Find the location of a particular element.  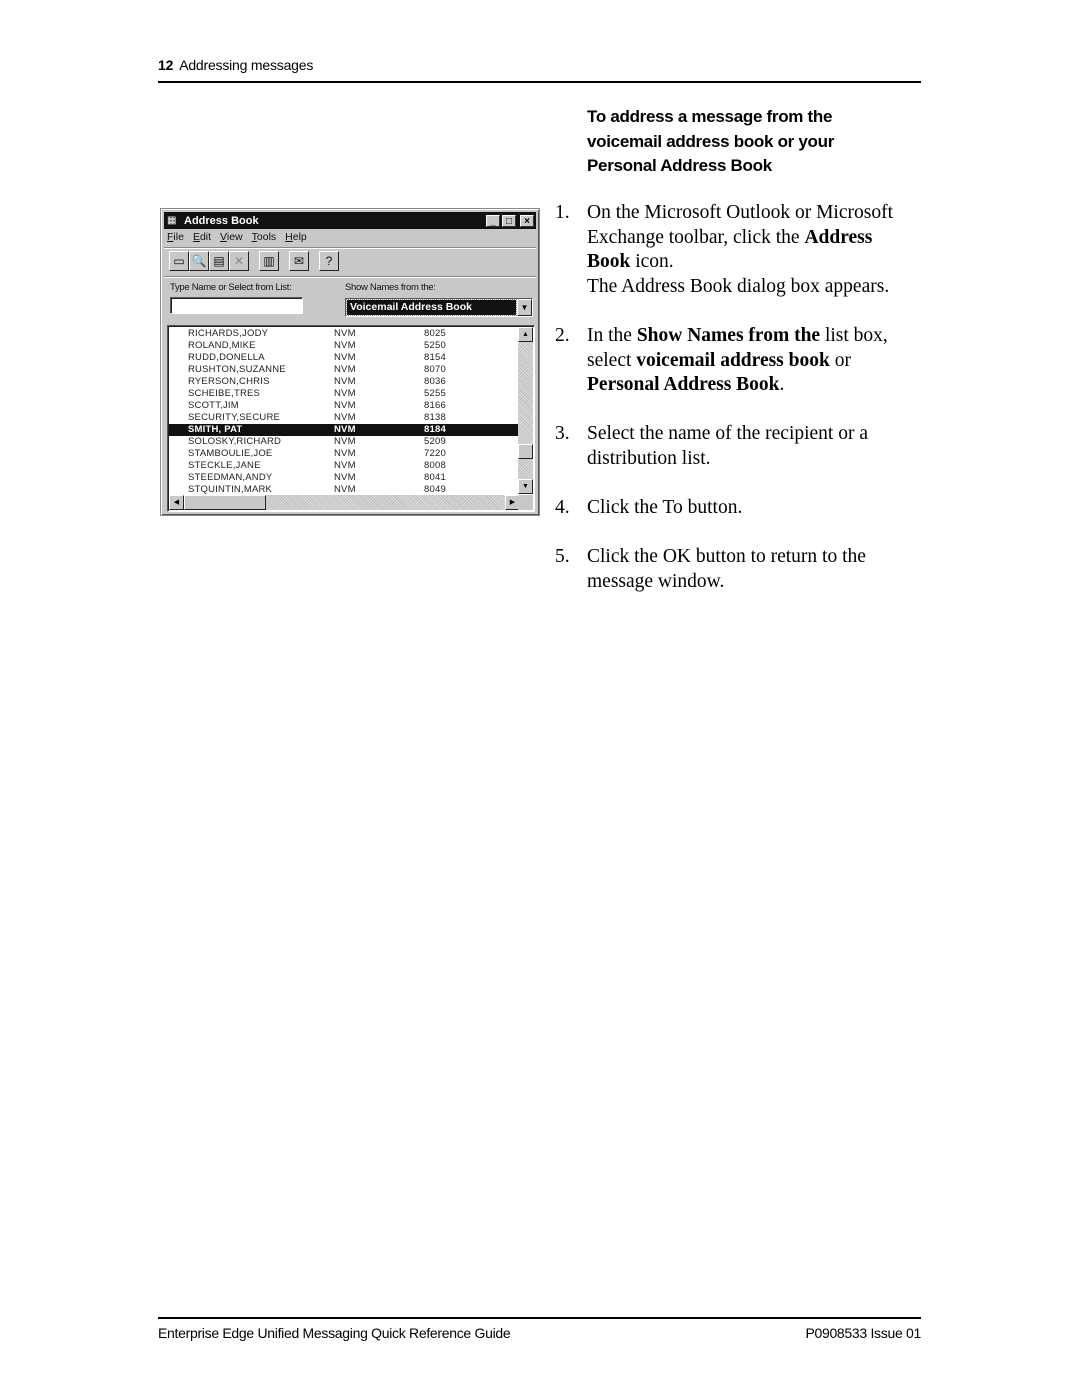

address-book-icon: ▦ is located at coordinates (172, 220).